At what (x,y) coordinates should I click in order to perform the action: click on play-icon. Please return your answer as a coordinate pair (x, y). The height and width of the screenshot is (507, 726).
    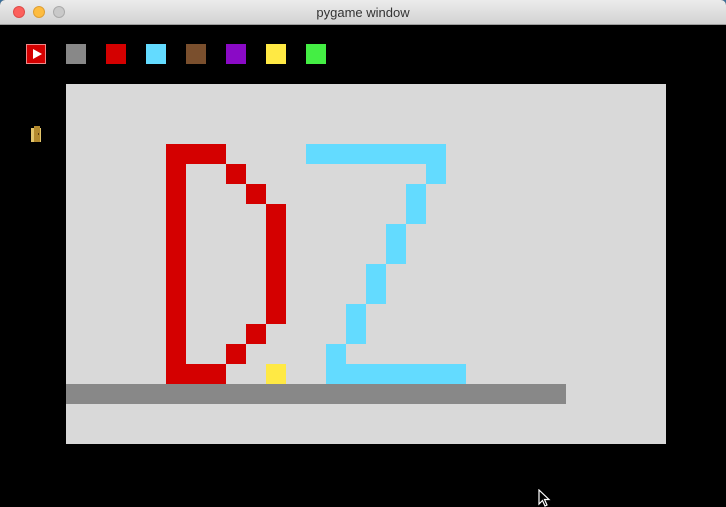
    Looking at the image, I should click on (37, 54).